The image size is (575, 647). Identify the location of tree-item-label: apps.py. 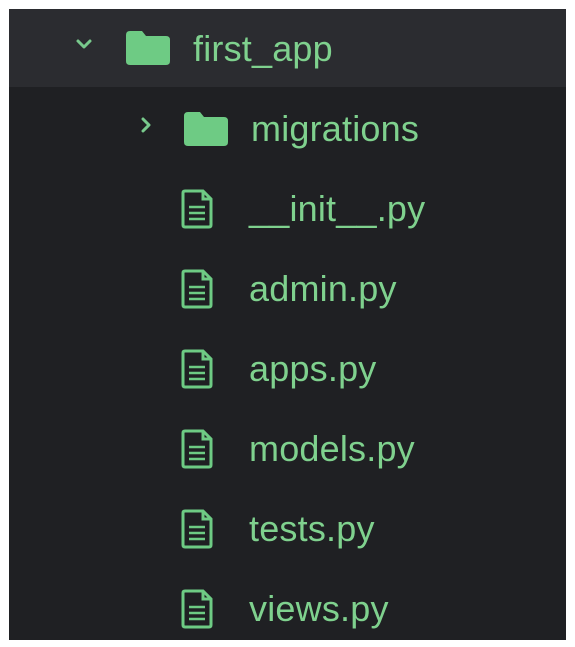
(313, 368).